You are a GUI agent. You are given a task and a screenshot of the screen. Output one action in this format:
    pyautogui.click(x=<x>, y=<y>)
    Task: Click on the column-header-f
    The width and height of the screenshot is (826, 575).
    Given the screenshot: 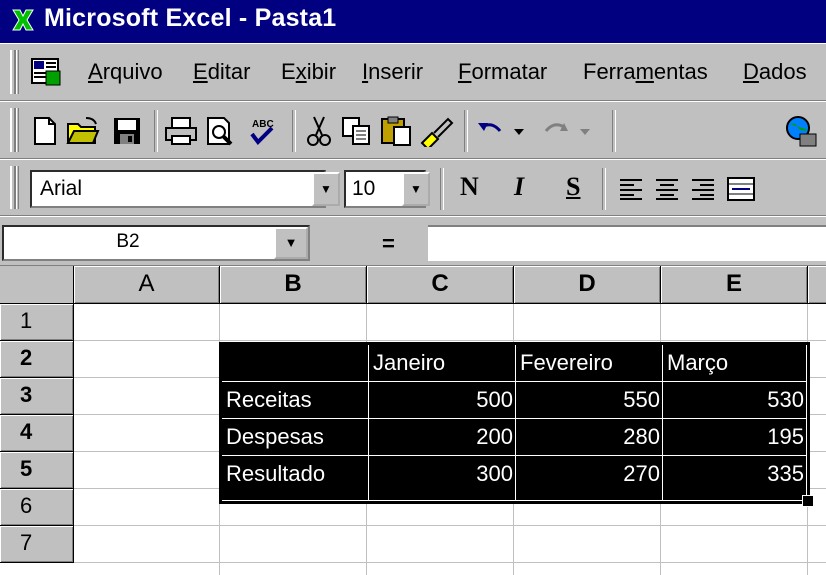 What is the action you would take?
    pyautogui.click(x=817, y=285)
    